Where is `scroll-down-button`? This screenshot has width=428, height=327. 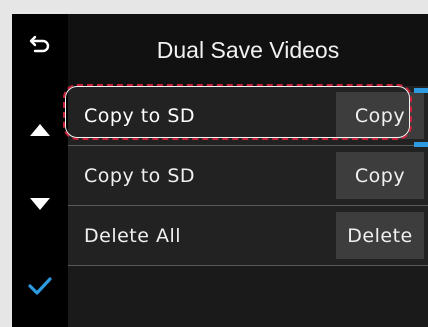 scroll-down-button is located at coordinates (40, 204).